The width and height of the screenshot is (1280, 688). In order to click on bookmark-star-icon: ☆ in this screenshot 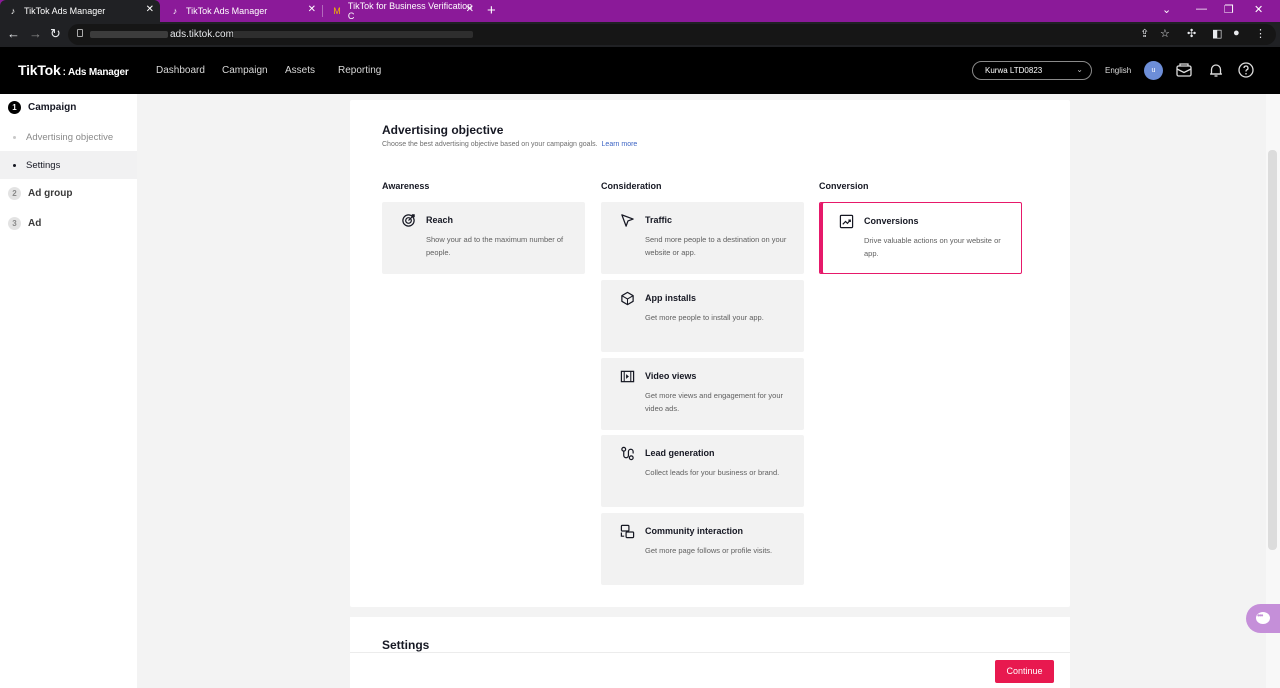, I will do `click(1165, 33)`.